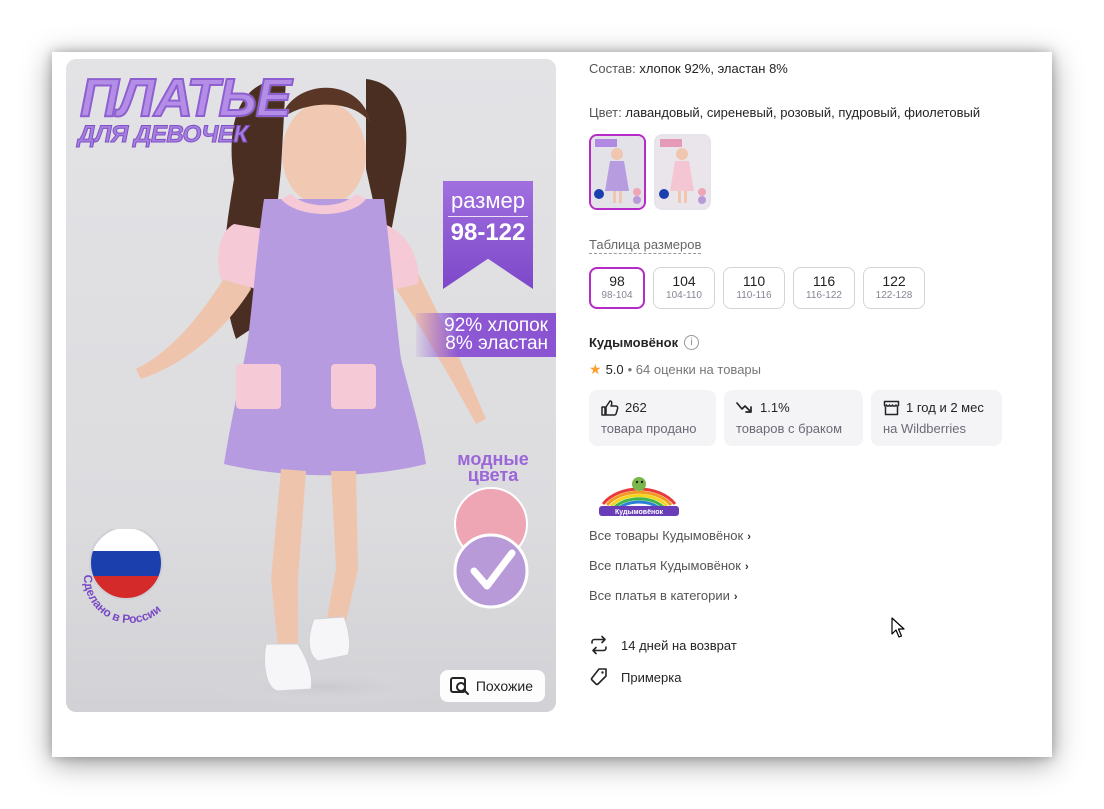 This screenshot has width=1104, height=809. What do you see at coordinates (493, 475) in the screenshot?
I see `fashion-colors-line2: цвета` at bounding box center [493, 475].